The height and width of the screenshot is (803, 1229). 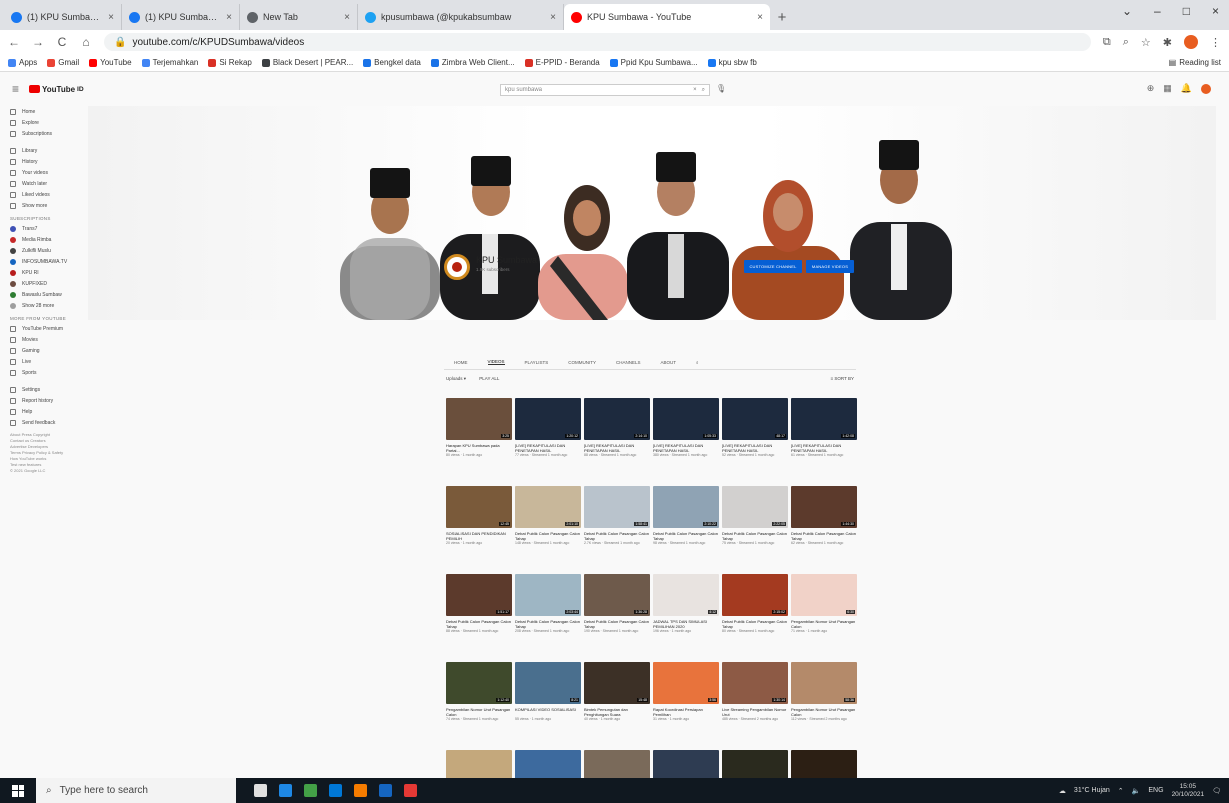 What do you see at coordinates (1126, 42) in the screenshot?
I see `zoom-icon: ⌕` at bounding box center [1126, 42].